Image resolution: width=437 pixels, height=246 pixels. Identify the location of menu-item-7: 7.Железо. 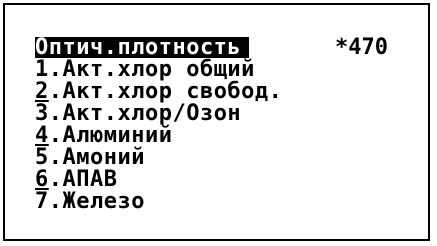
(90, 201).